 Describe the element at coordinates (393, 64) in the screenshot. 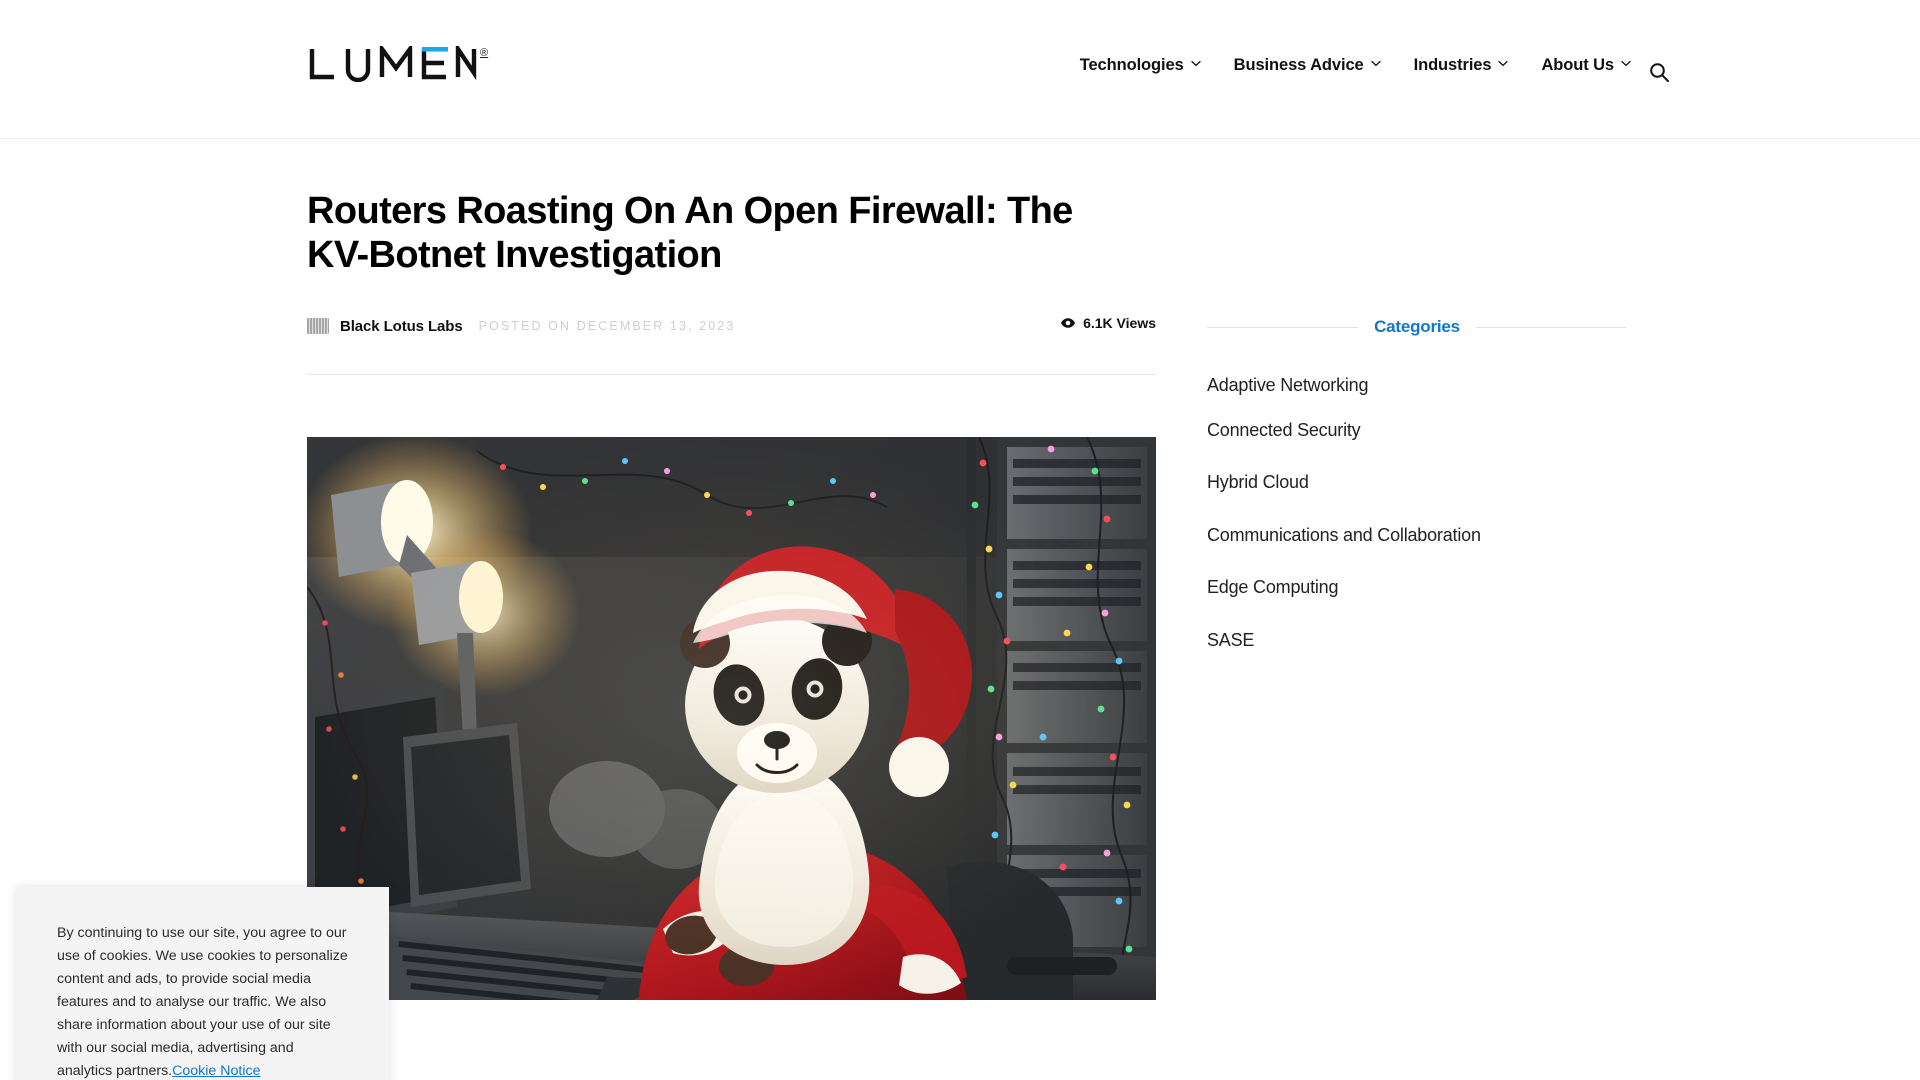

I see `lumen-wordmark-logo-icon` at that location.